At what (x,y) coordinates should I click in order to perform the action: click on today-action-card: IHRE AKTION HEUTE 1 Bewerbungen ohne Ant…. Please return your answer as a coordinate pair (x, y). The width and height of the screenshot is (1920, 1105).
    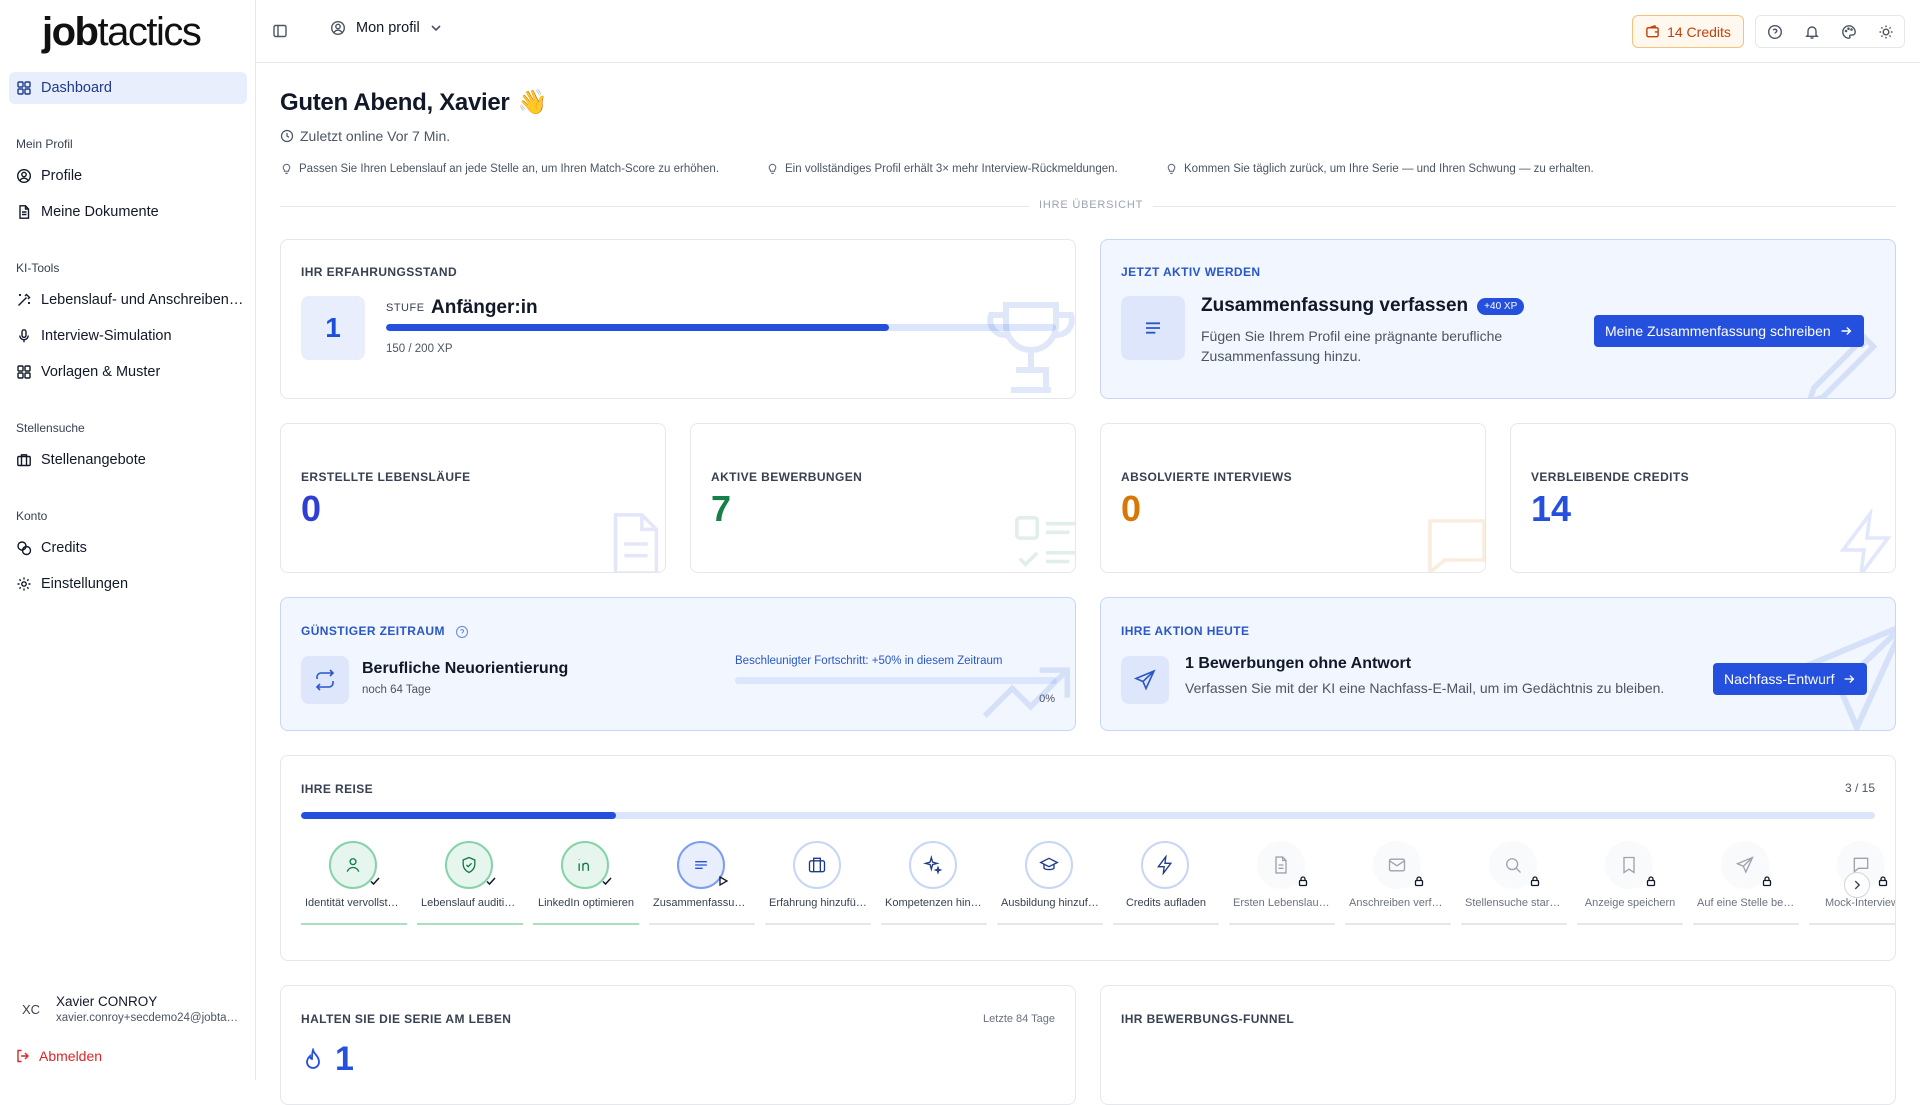
    Looking at the image, I should click on (1498, 664).